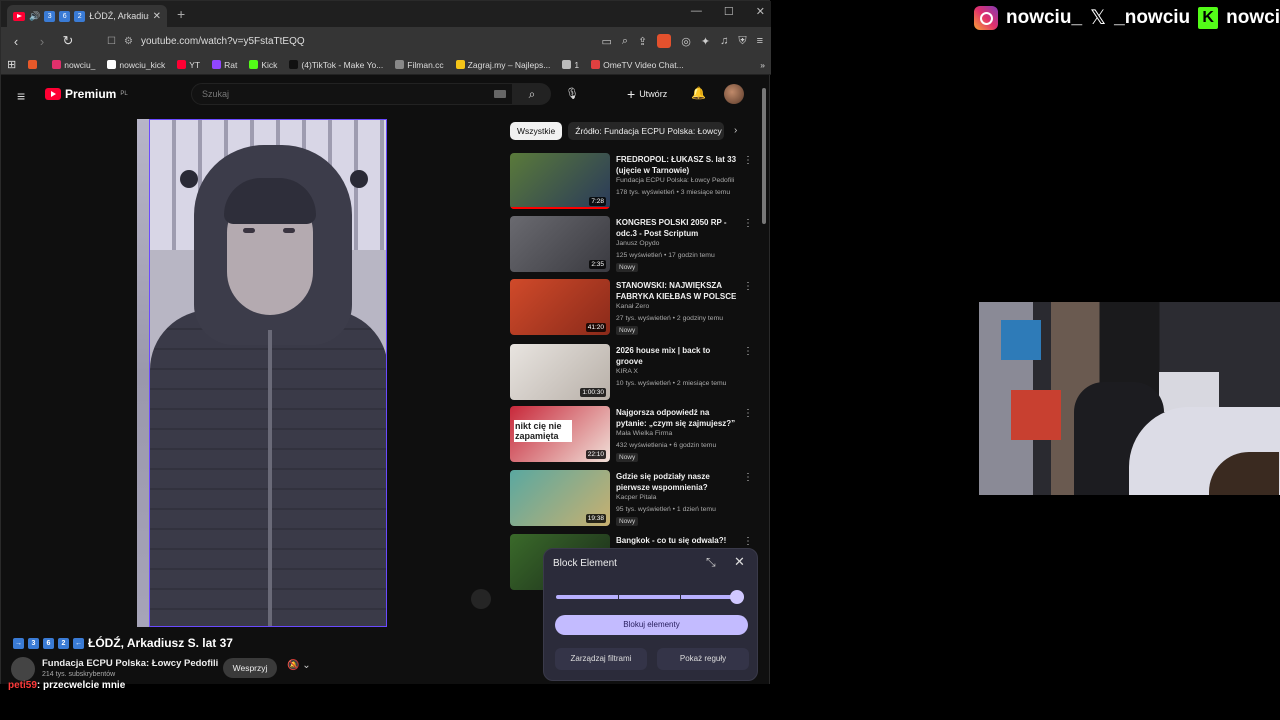 This screenshot has height=720, width=1280. Describe the element at coordinates (651, 625) in the screenshot. I see `block-elements-button: Blokuj elementy` at that location.